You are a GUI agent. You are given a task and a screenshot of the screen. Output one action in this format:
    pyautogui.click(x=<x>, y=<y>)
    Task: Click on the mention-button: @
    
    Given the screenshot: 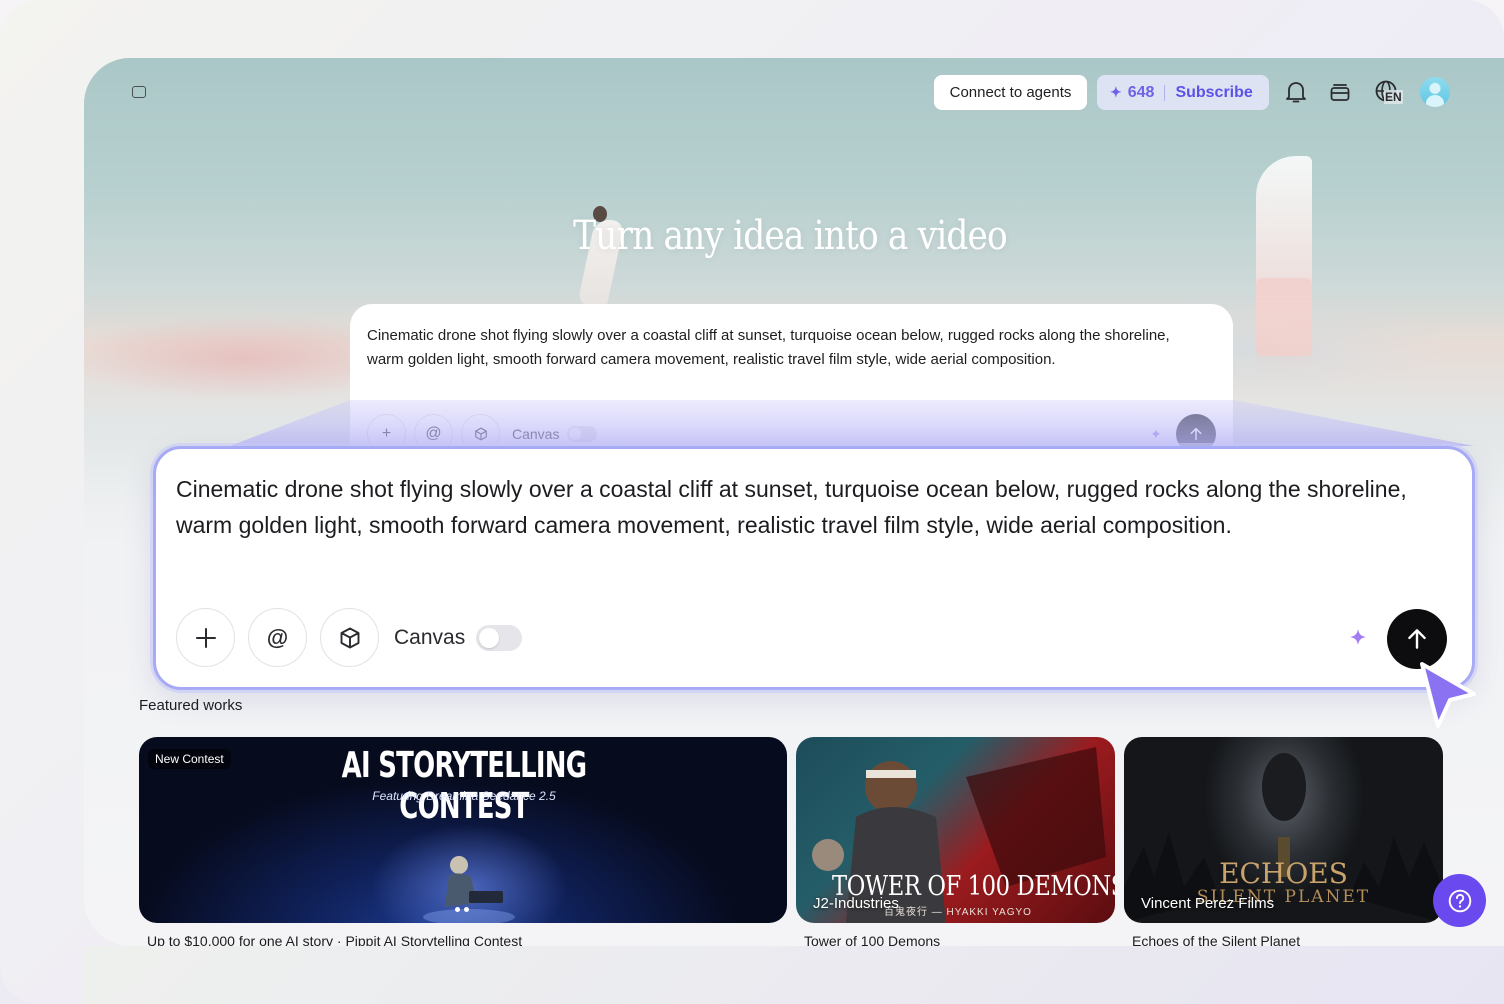 What is the action you would take?
    pyautogui.click(x=277, y=637)
    